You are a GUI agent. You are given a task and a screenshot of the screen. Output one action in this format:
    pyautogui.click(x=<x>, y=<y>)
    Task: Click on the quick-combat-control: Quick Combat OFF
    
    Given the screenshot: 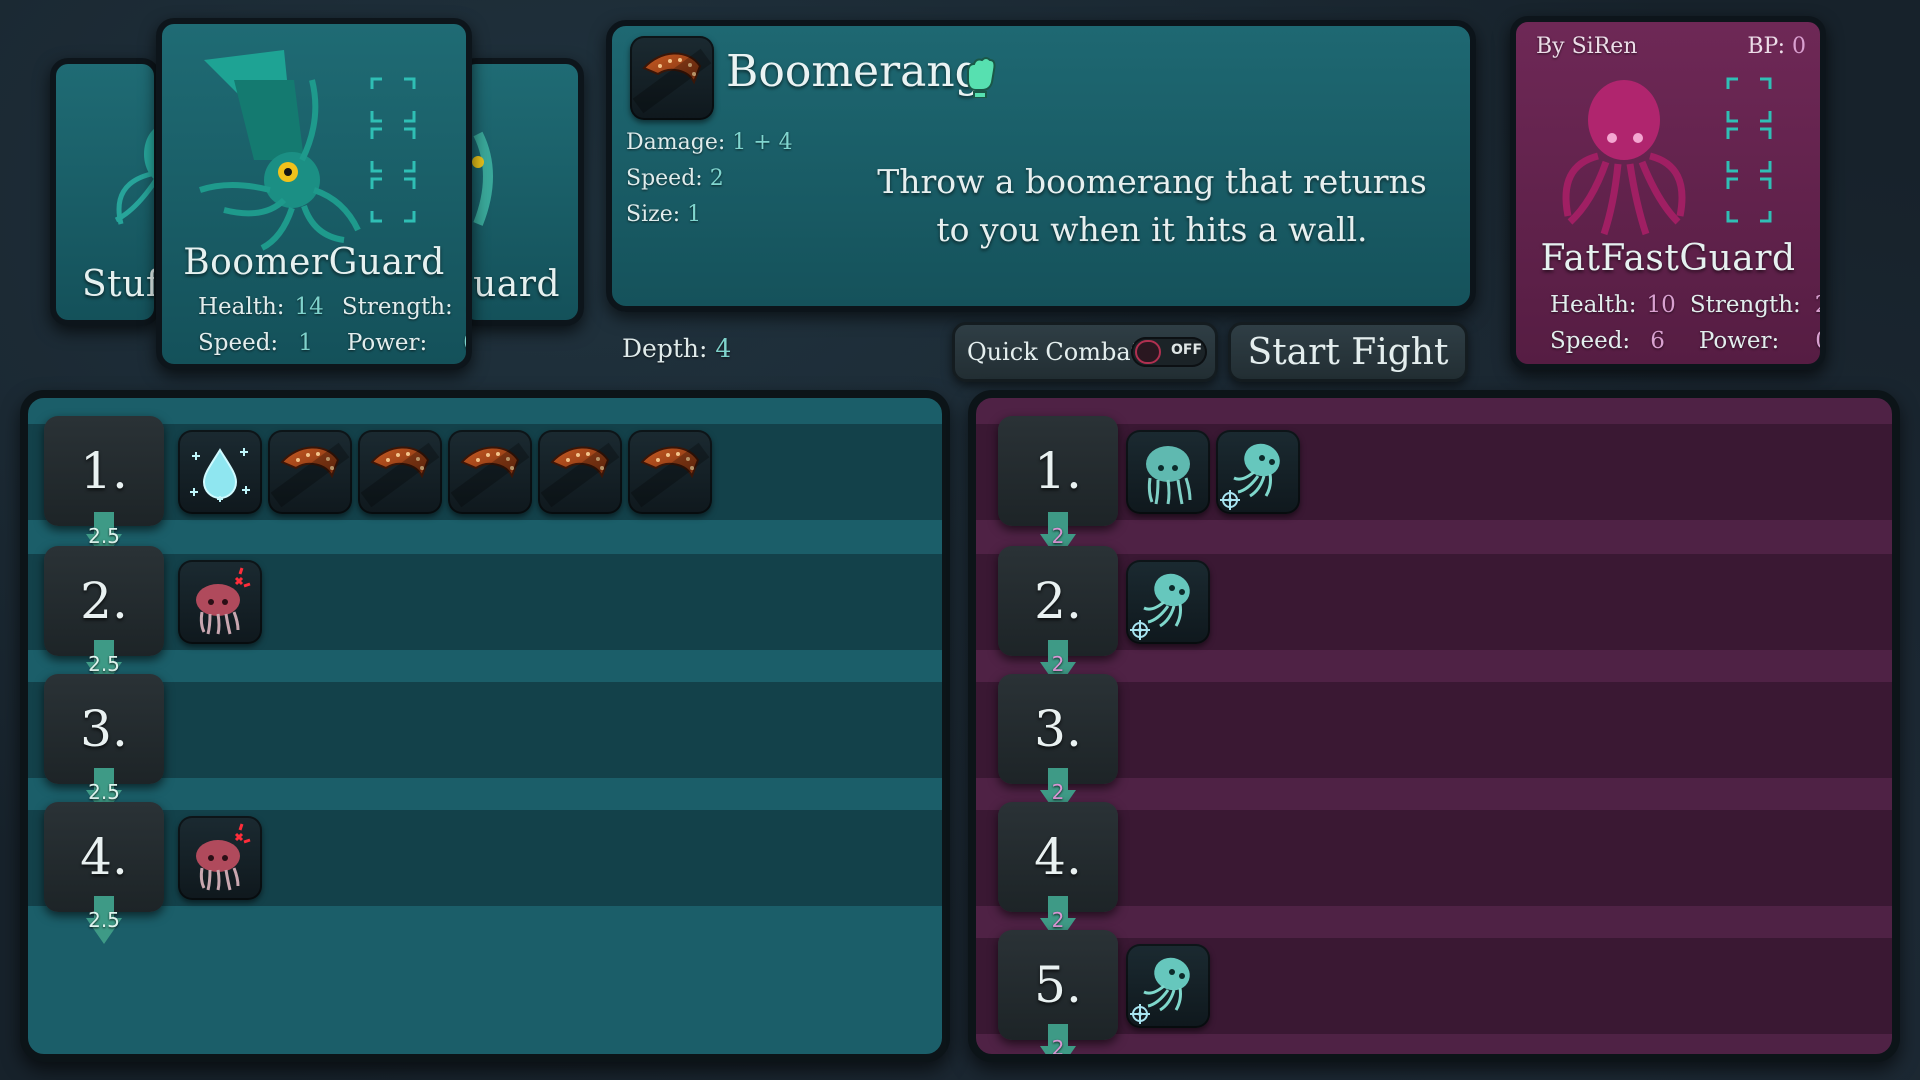 What is the action you would take?
    pyautogui.click(x=1085, y=352)
    